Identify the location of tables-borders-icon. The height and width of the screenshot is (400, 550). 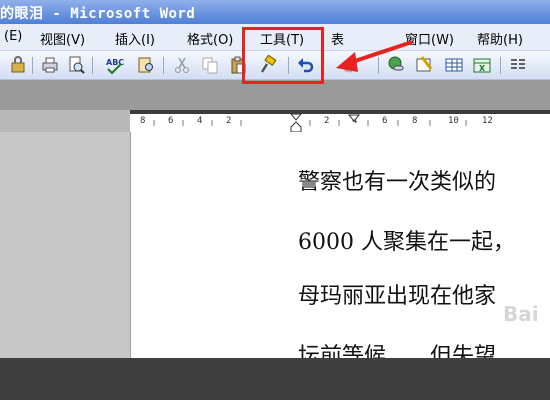
(424, 65).